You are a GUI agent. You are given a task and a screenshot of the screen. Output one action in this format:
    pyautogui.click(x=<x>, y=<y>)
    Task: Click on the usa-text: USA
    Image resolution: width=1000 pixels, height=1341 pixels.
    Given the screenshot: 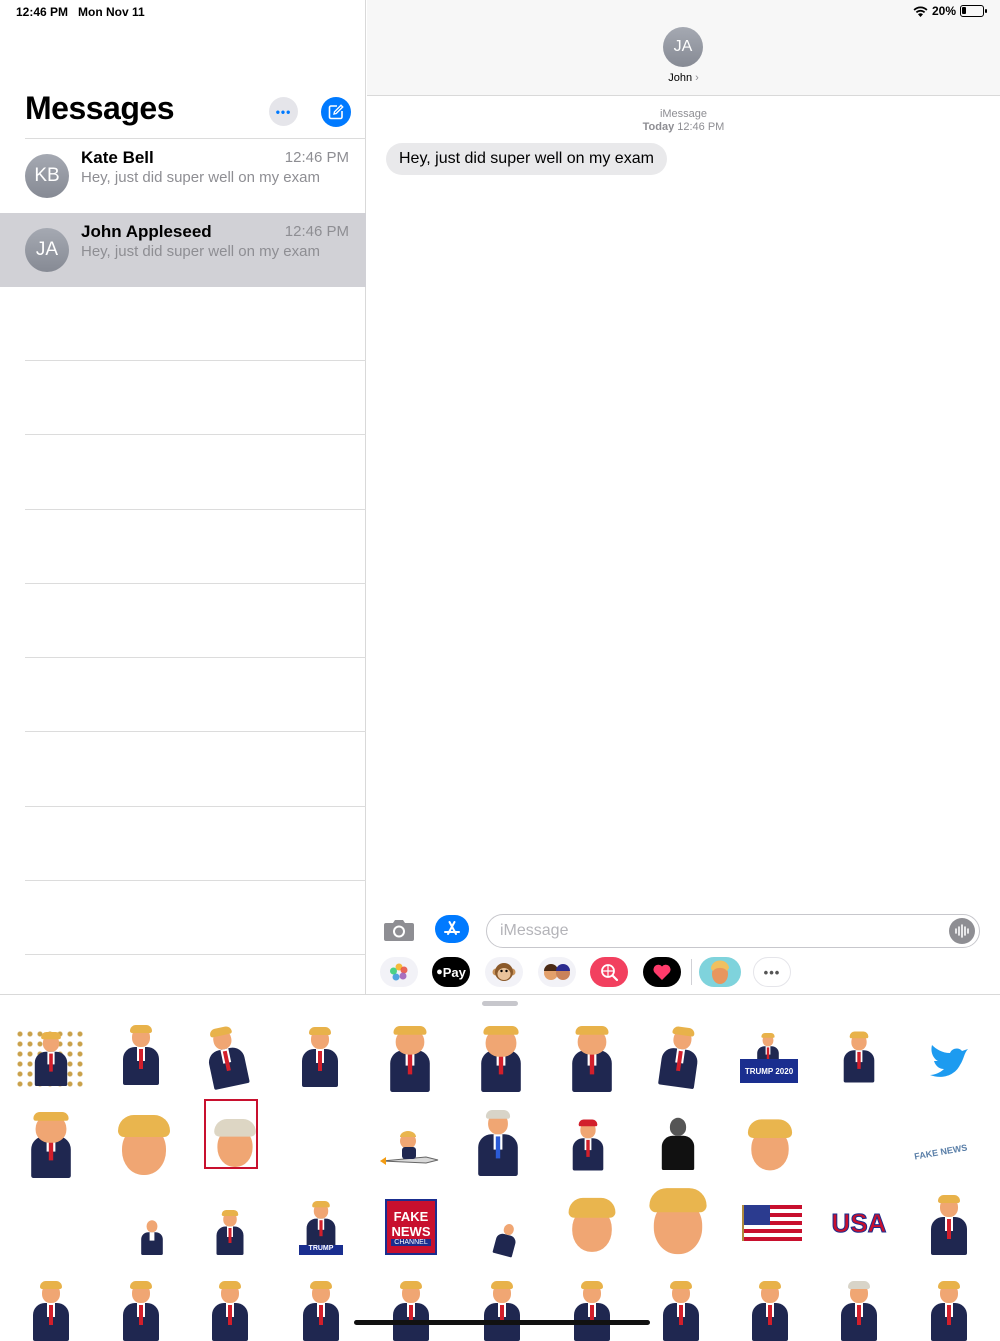 What is the action you would take?
    pyautogui.click(x=859, y=1223)
    